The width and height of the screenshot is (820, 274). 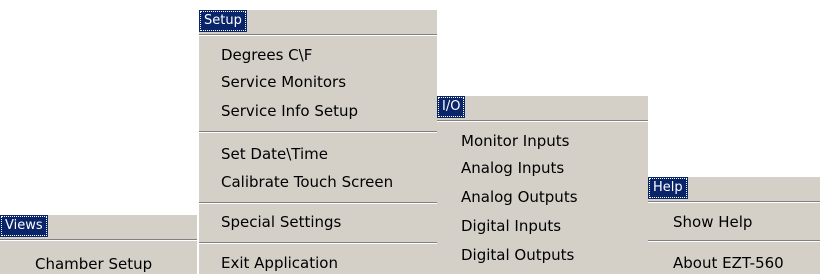 What do you see at coordinates (116, 264) in the screenshot?
I see `menu-item-chamber-setup: Chamber Setup` at bounding box center [116, 264].